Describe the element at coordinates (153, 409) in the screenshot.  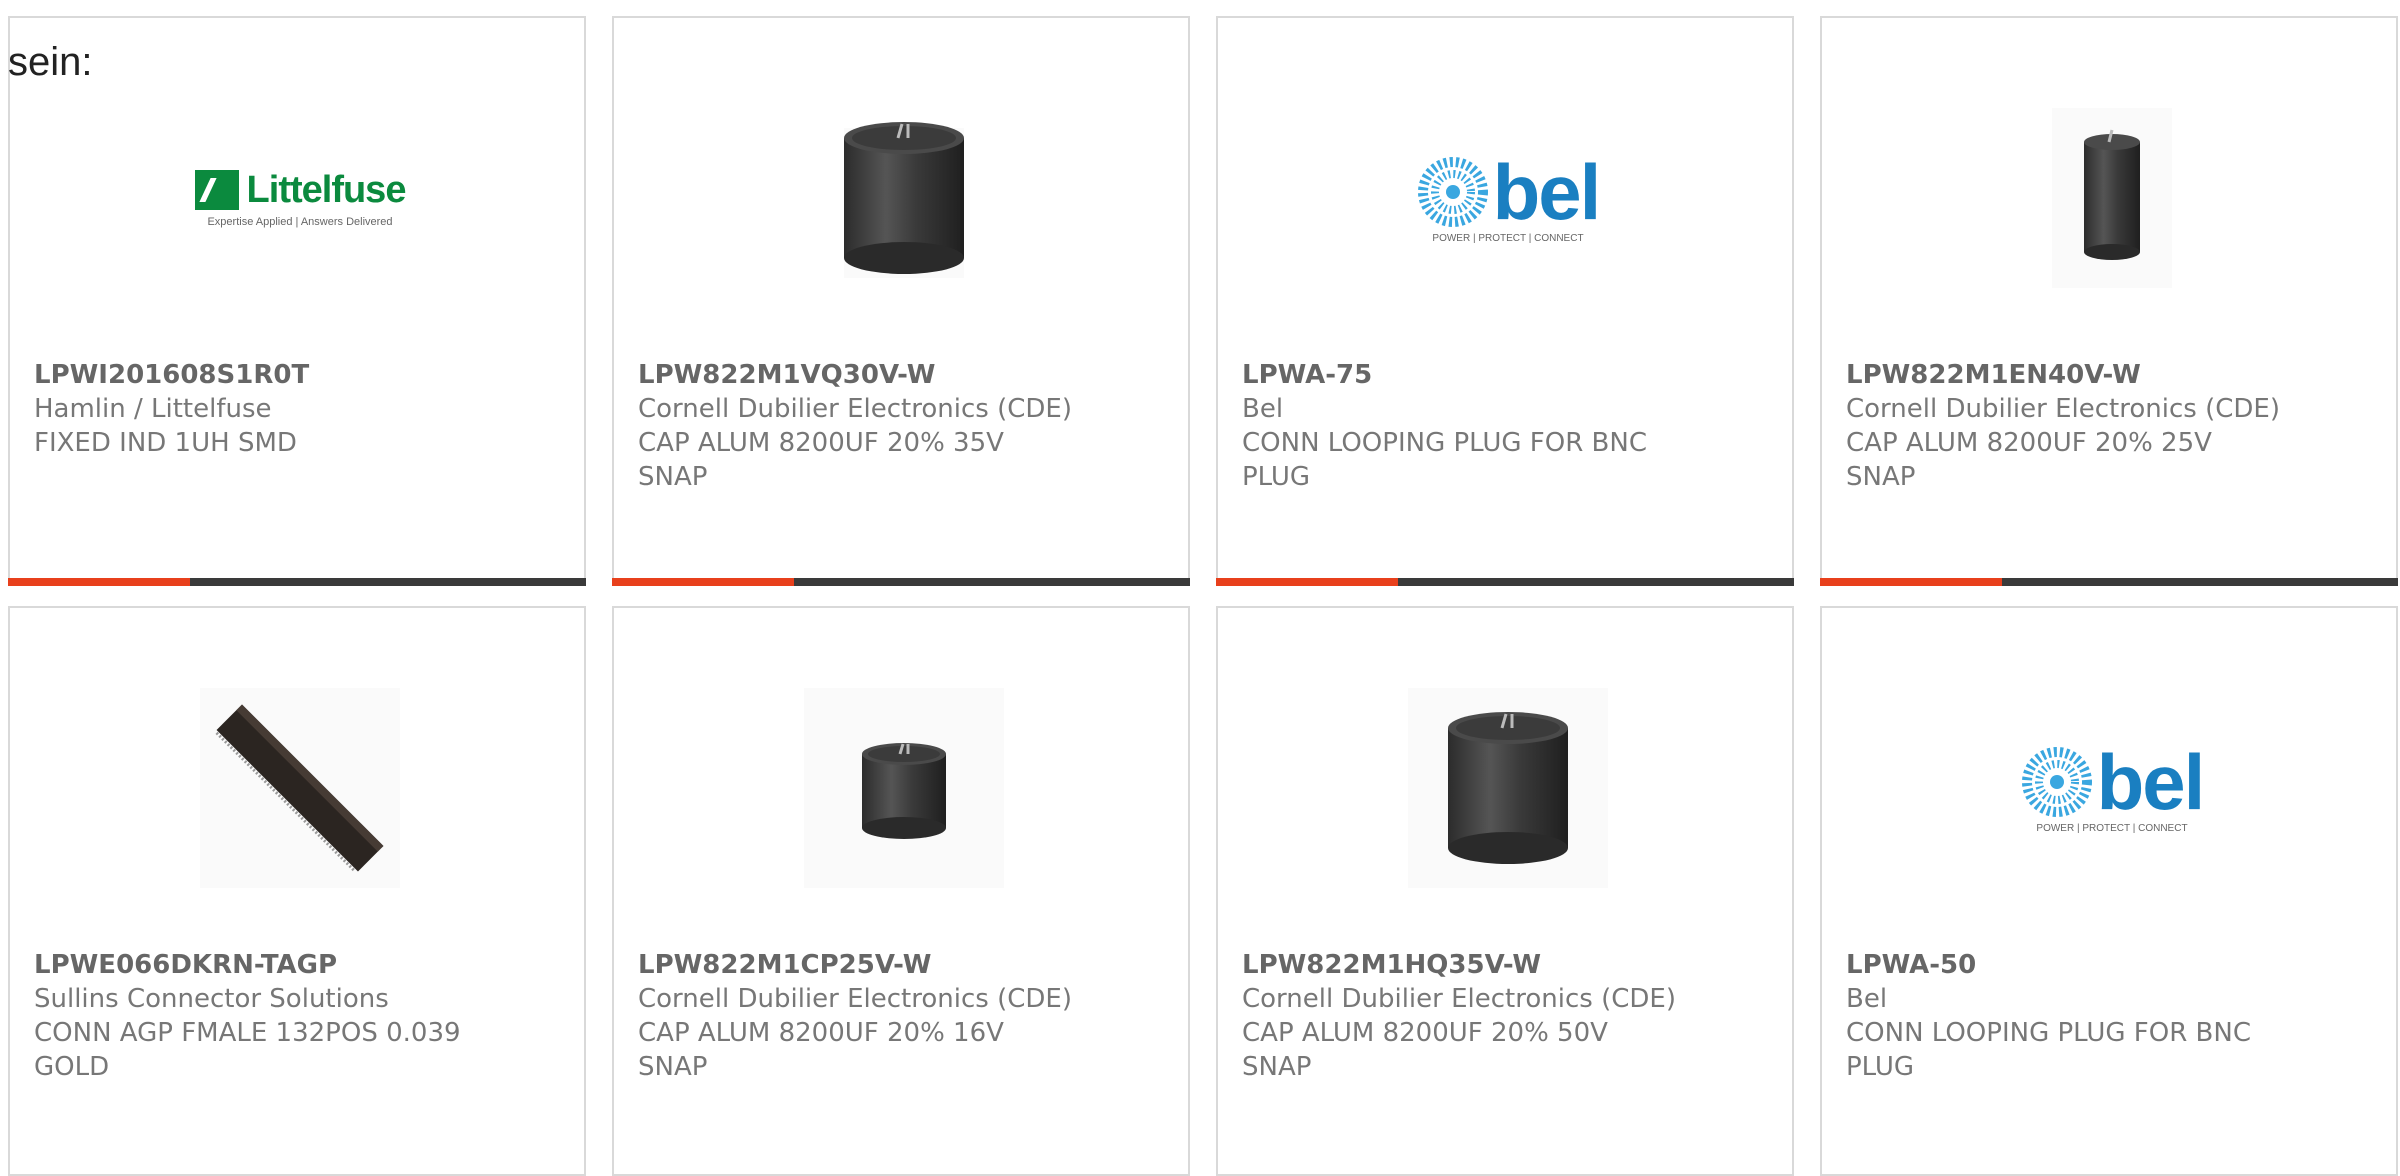
I see `manufacturer-name: Hamlin / Littelfuse` at that location.